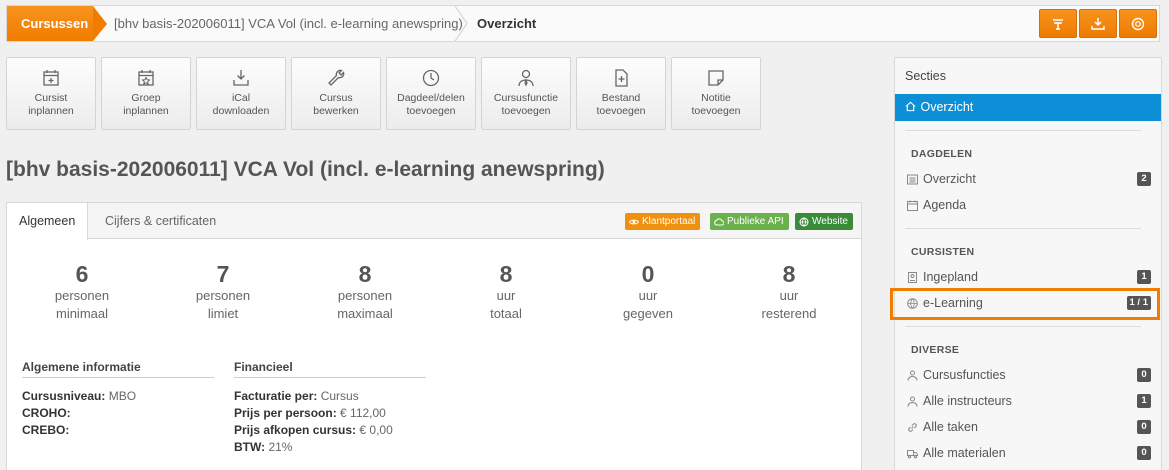  What do you see at coordinates (100, 23) in the screenshot?
I see `breadcrumb-arrow` at bounding box center [100, 23].